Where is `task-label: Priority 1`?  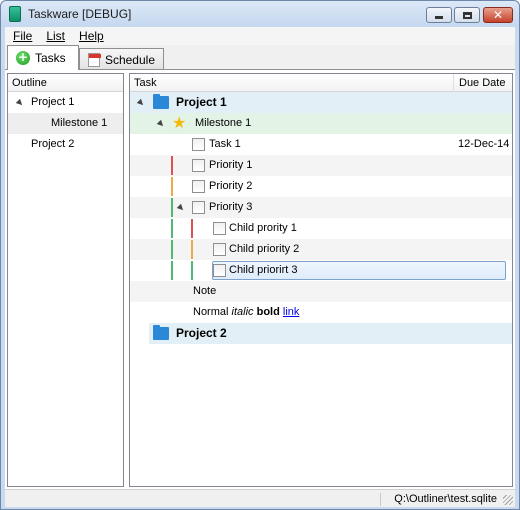
task-label: Priority 1 is located at coordinates (231, 165).